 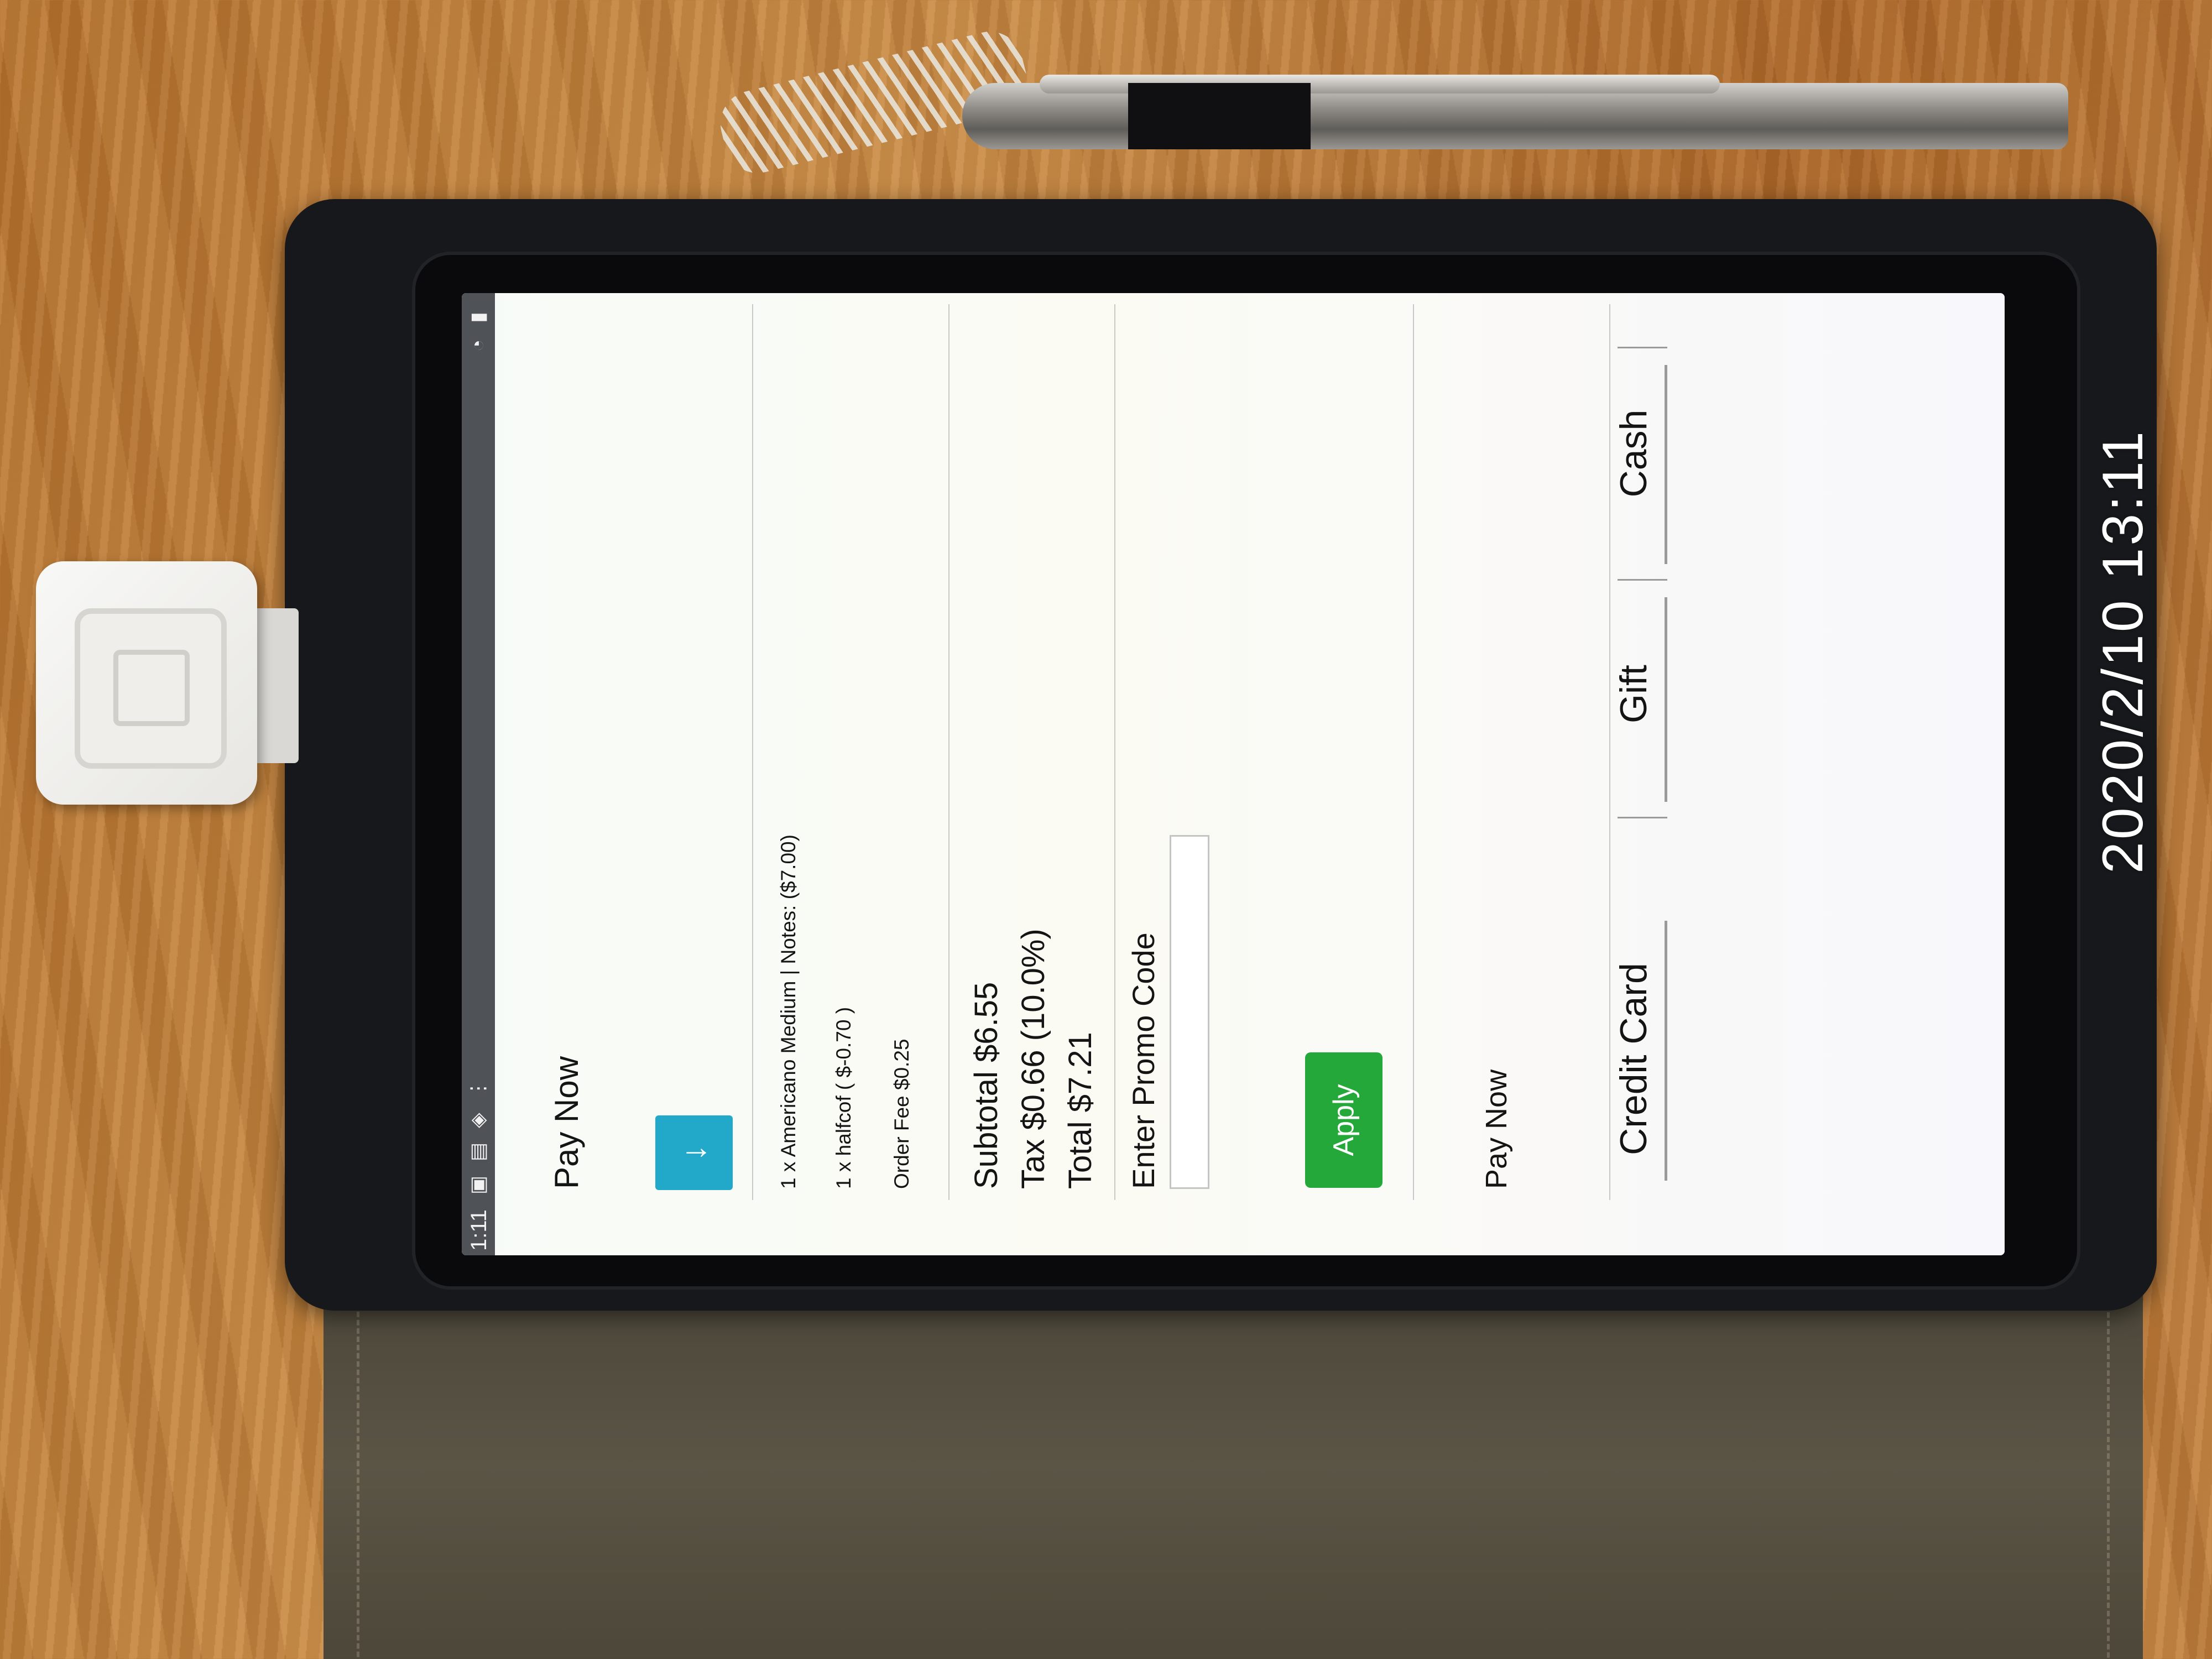 I want to click on tax: Tax $0.66 (10.0%), so click(x=1033, y=1058).